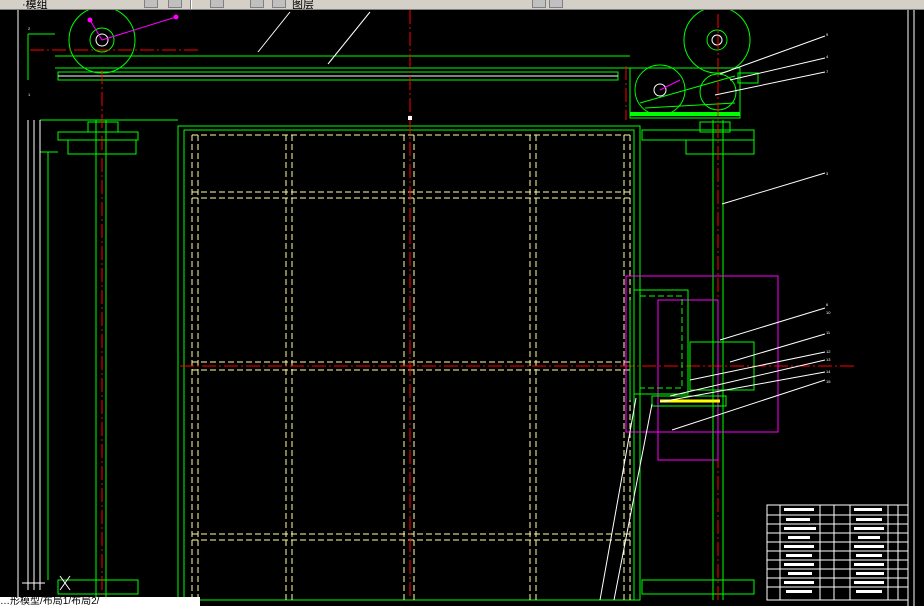 This screenshot has height=606, width=924. Describe the element at coordinates (29, 28) in the screenshot. I see `svg-text: 2` at that location.